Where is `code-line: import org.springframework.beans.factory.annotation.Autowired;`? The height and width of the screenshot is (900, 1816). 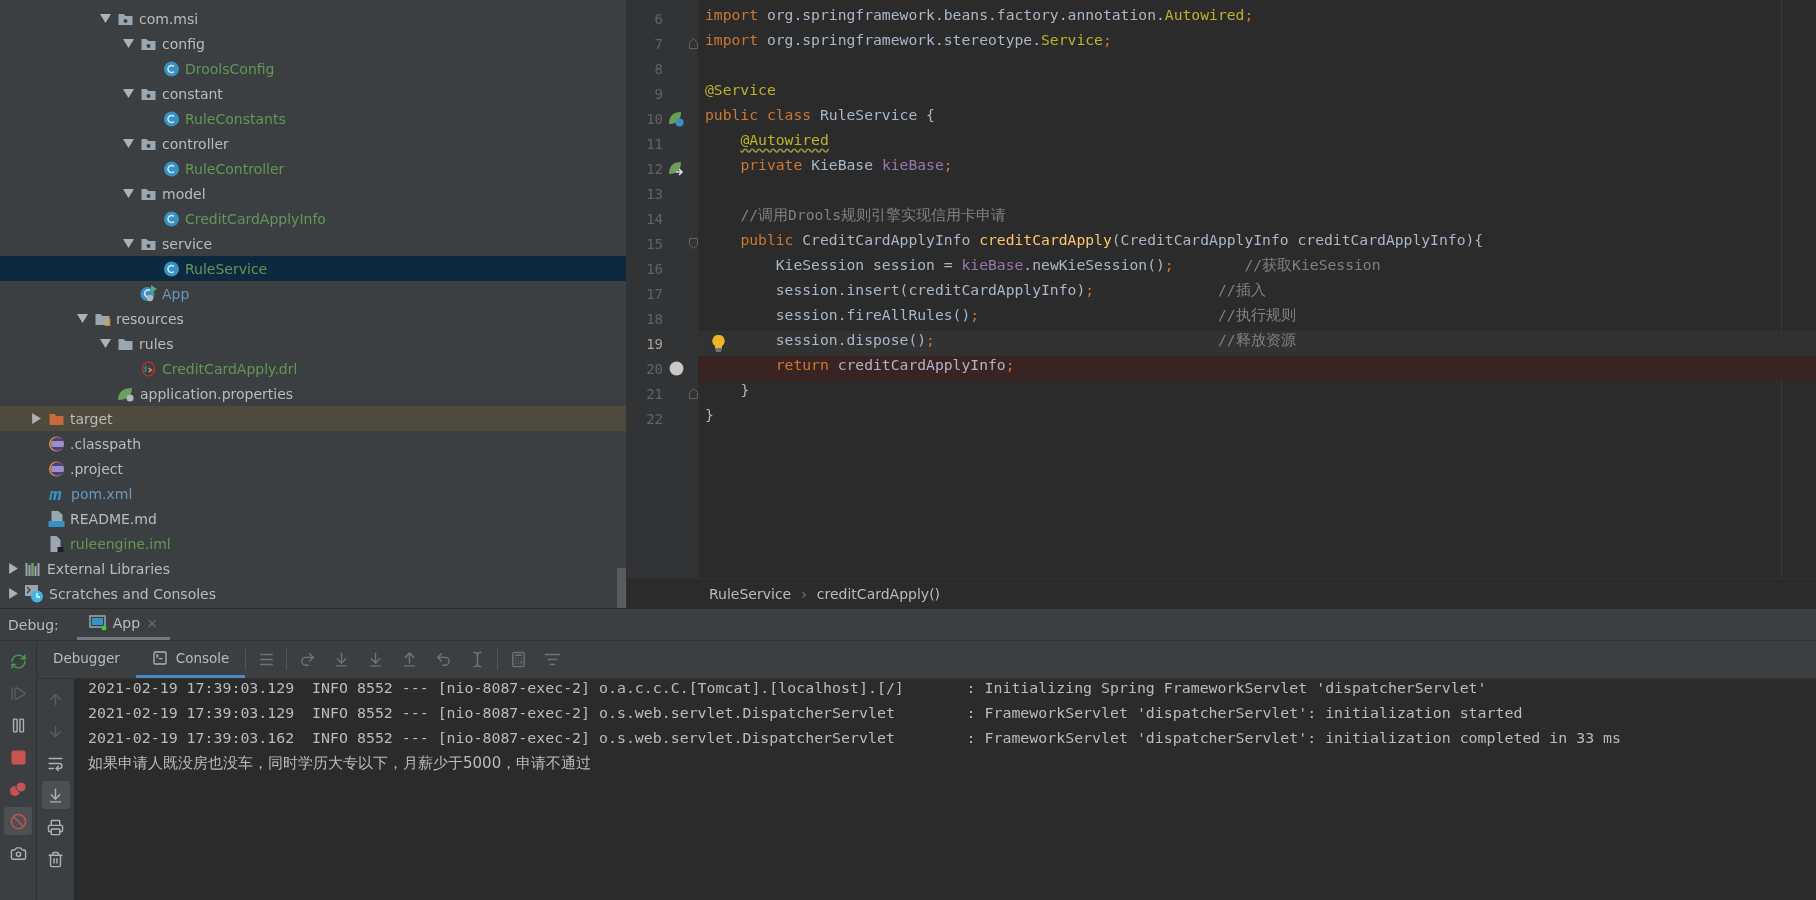
code-line: import org.springframework.beans.factory.annotation.Autowired; is located at coordinates (979, 15).